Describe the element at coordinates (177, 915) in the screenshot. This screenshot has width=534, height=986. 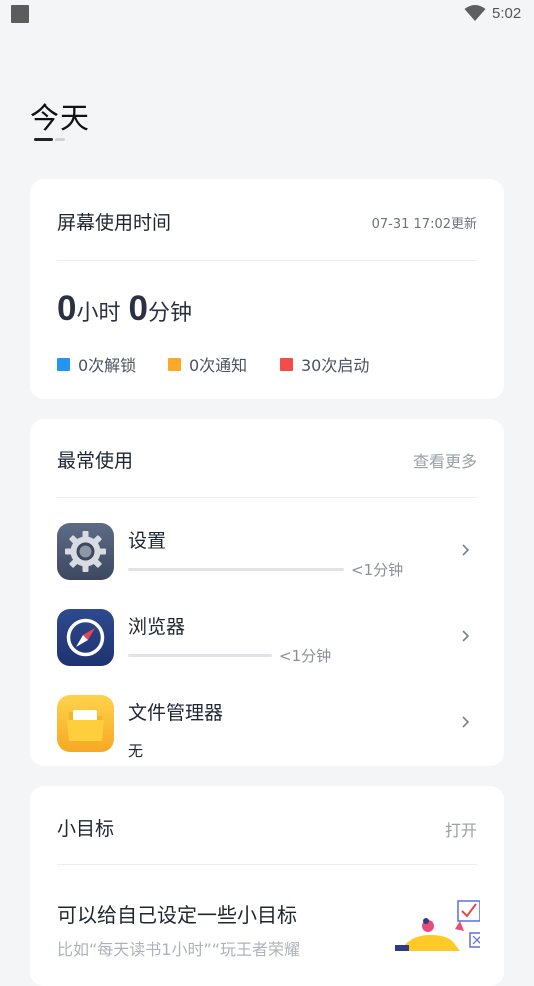
I see `goals-headline: 可以给自己设定一些小目标` at that location.